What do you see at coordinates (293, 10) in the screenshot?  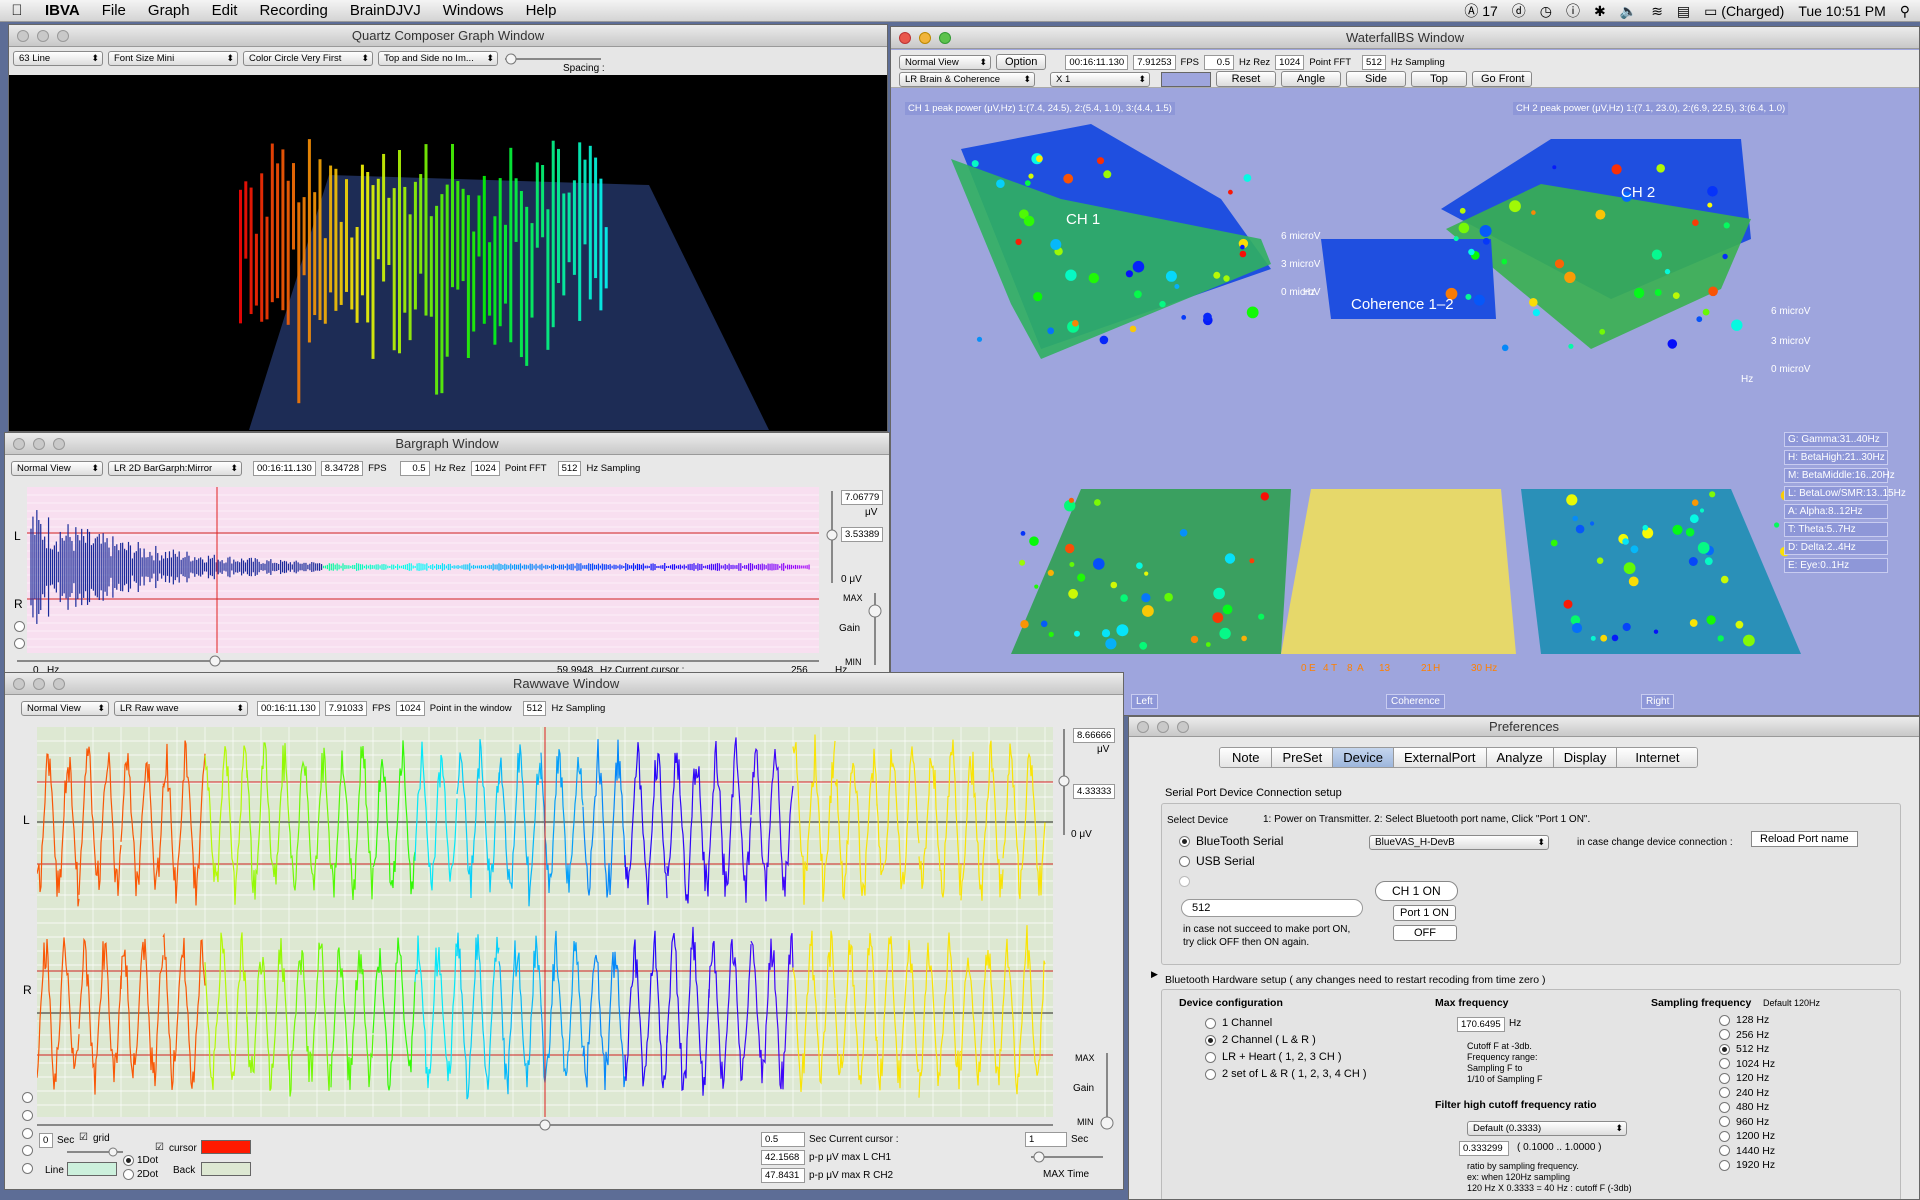 I see `menu-recording: Recording` at bounding box center [293, 10].